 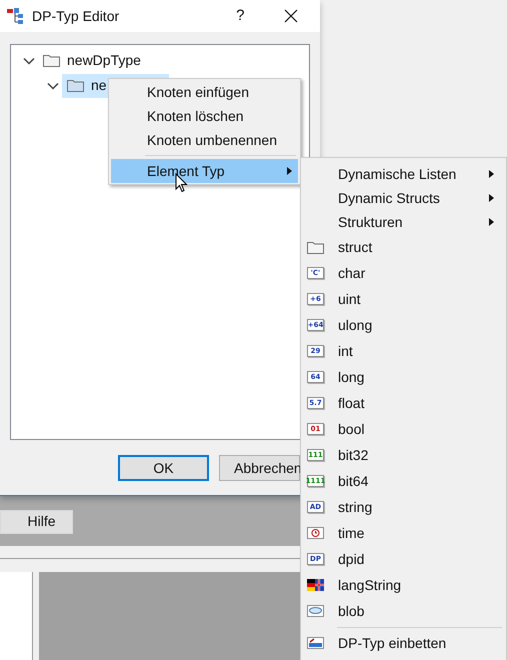 What do you see at coordinates (76, 16) in the screenshot?
I see `window-title: DP-Typ Editor` at bounding box center [76, 16].